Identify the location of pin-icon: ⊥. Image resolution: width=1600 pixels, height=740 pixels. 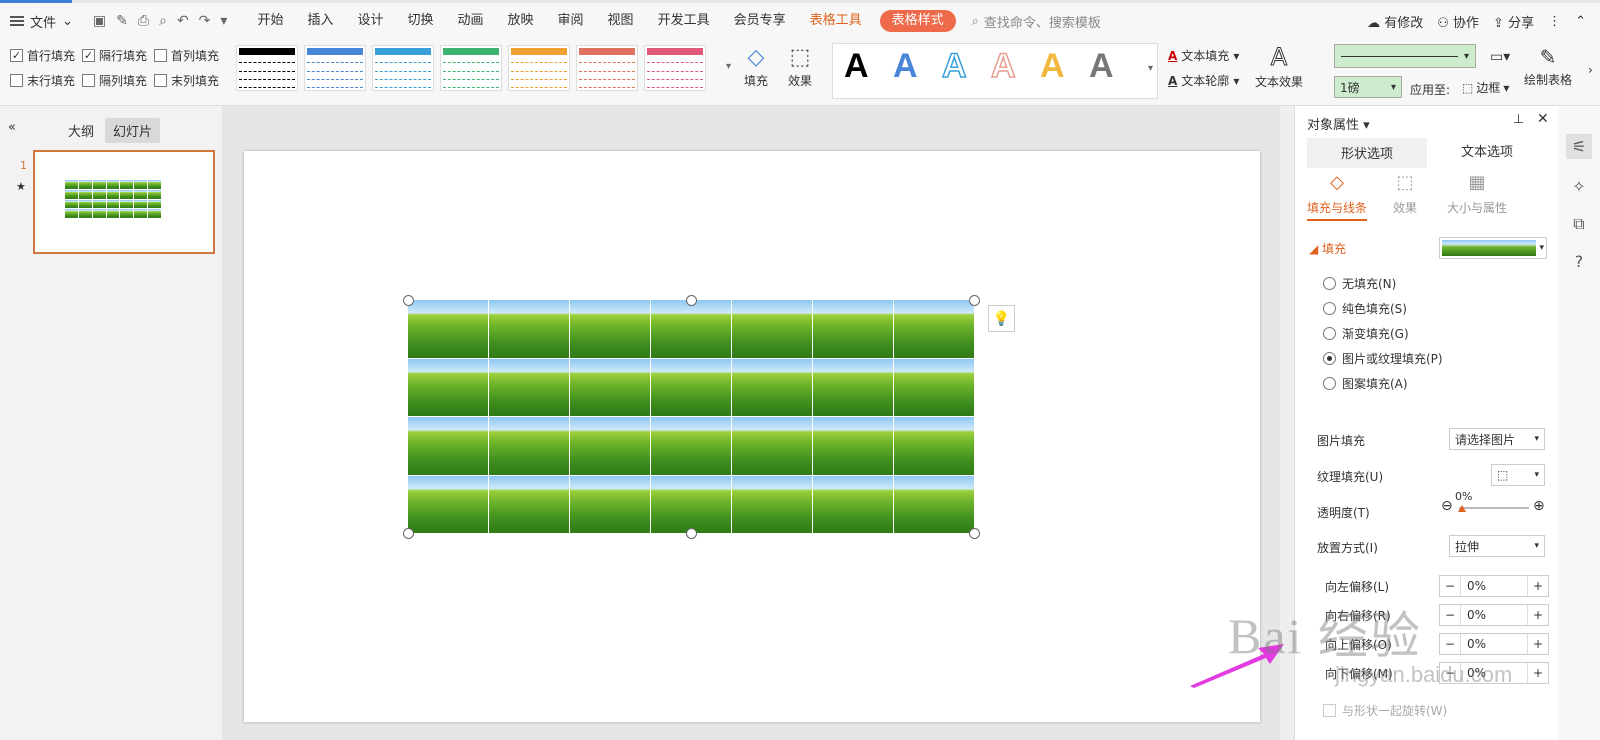
(1518, 119).